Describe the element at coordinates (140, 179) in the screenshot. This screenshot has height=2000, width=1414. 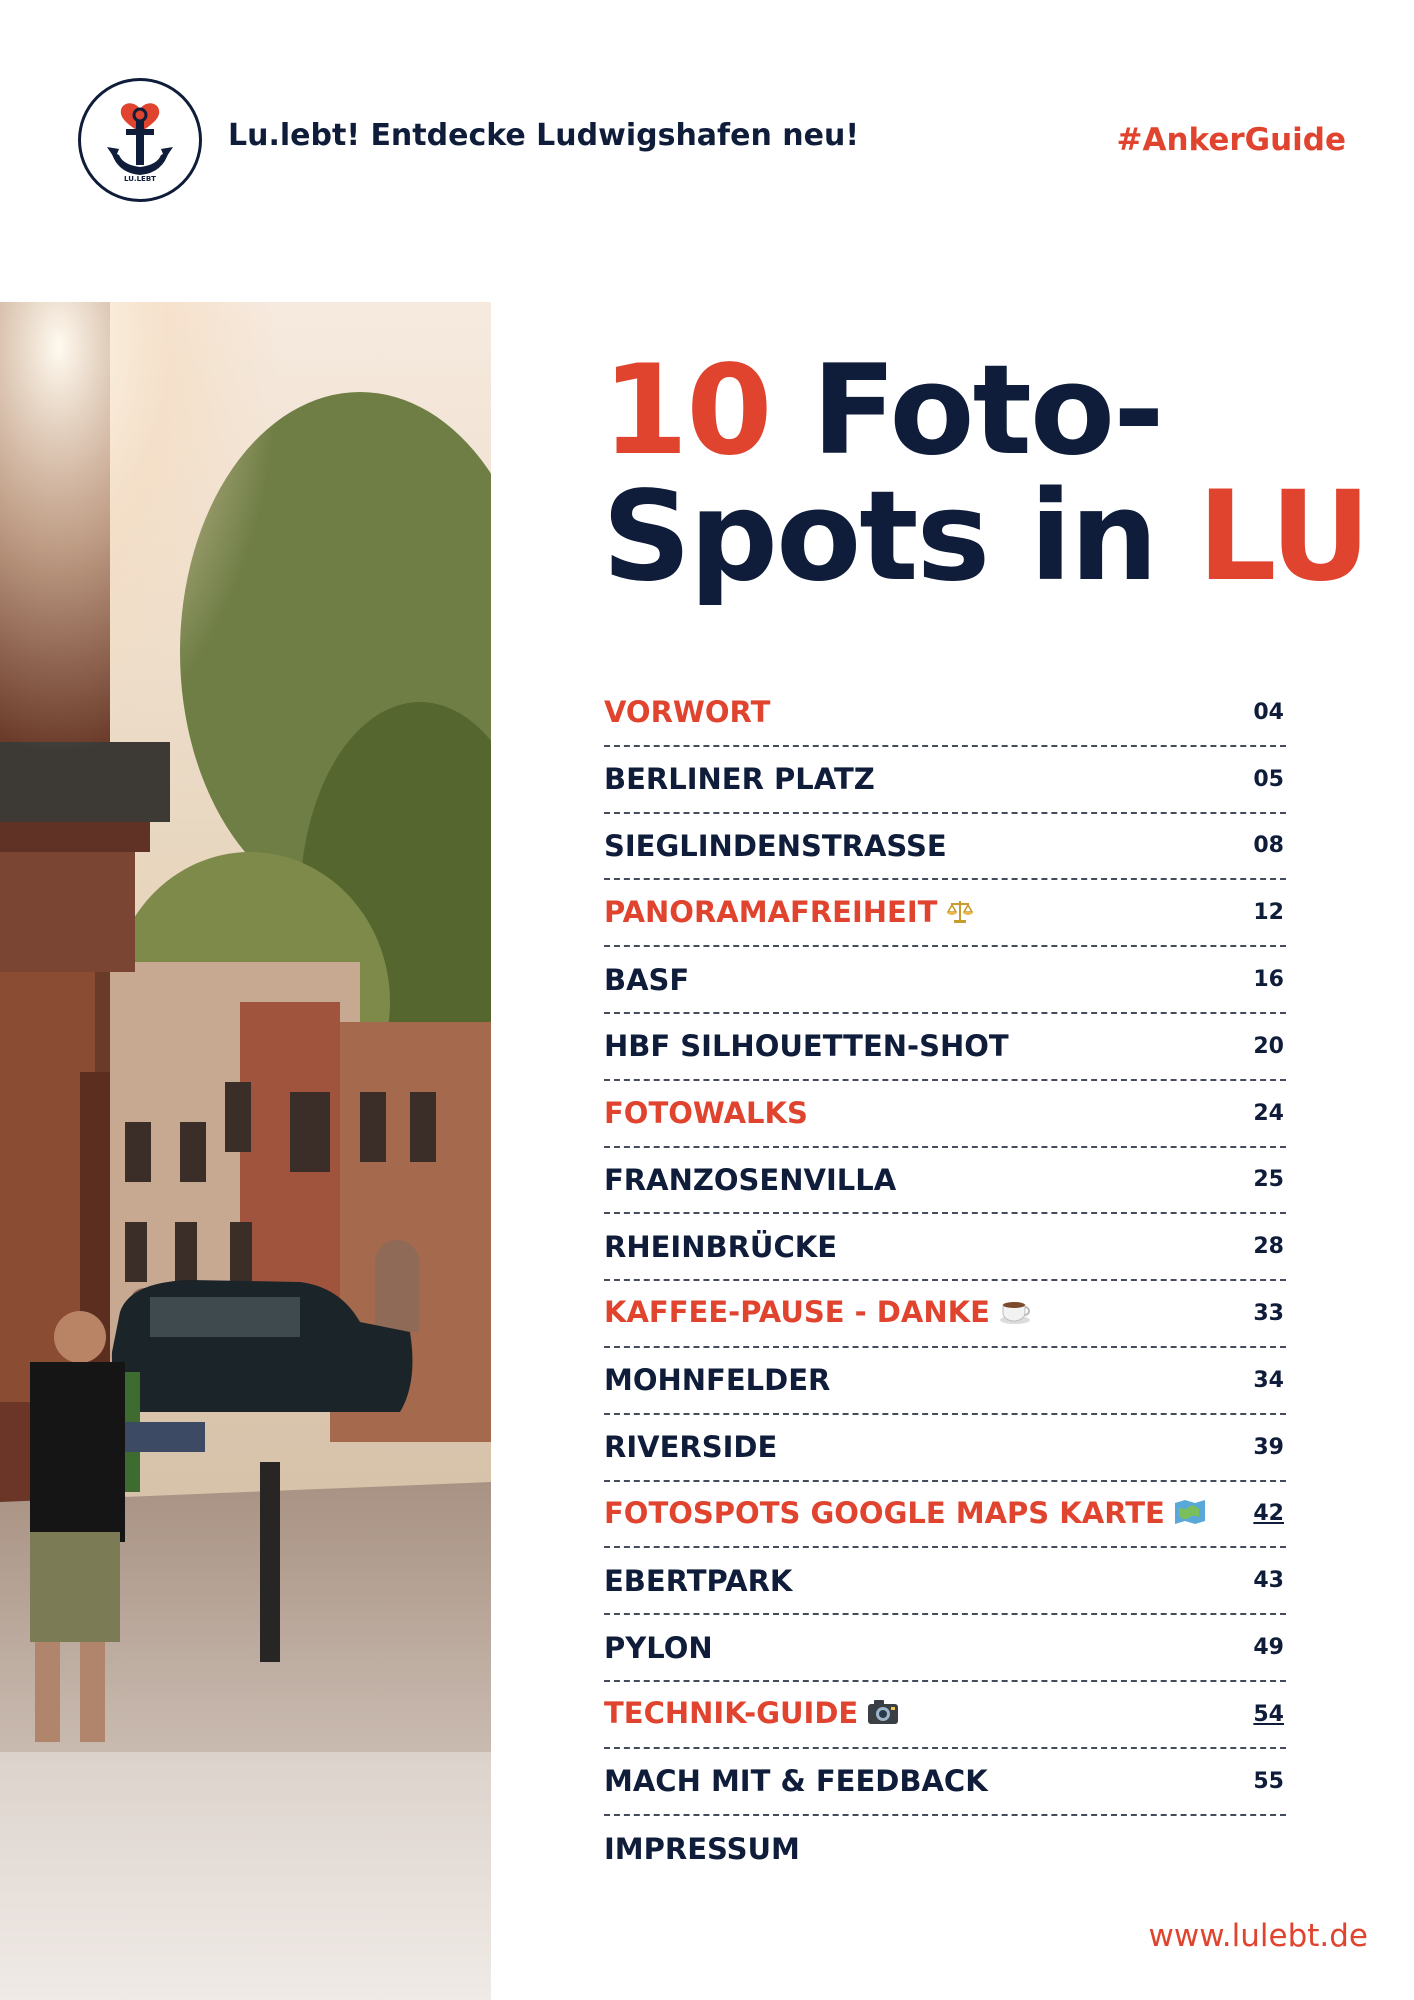
I see `logo-text: LU.LEBT` at that location.